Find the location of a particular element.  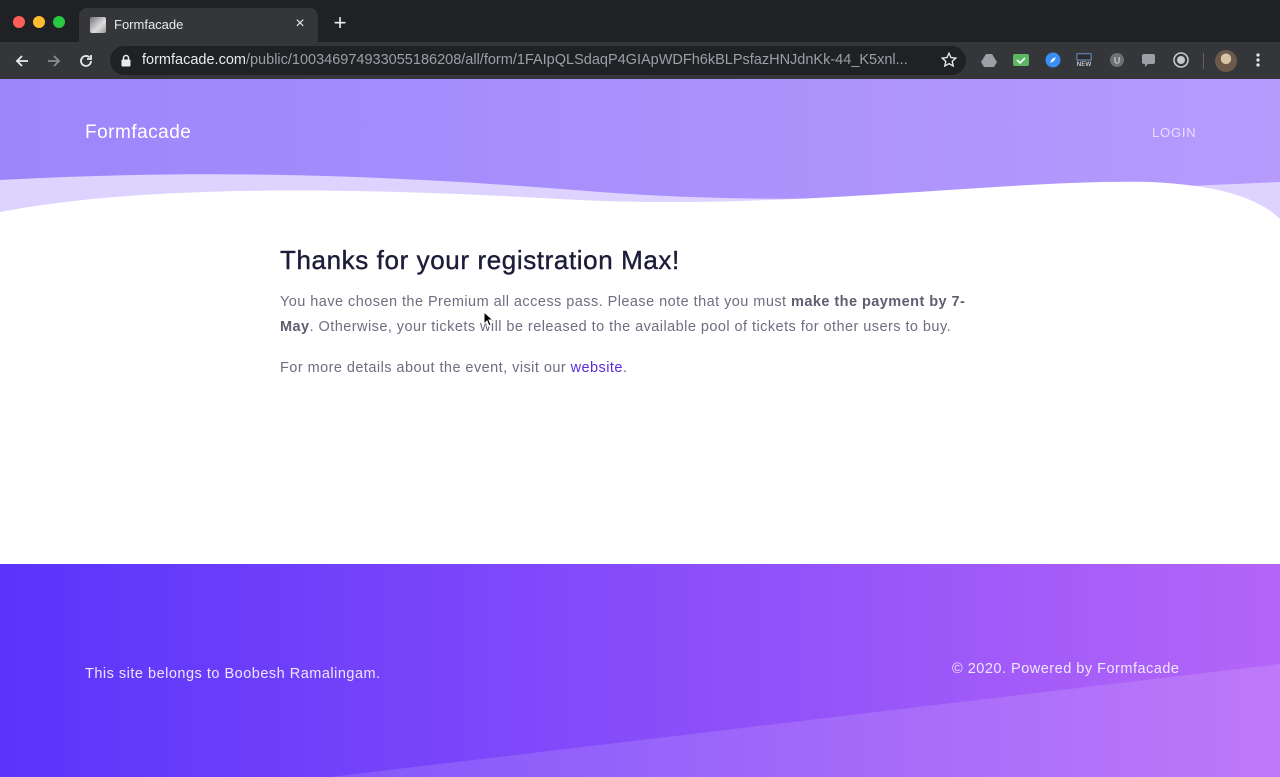

u-extension-icon: U is located at coordinates (1117, 60).